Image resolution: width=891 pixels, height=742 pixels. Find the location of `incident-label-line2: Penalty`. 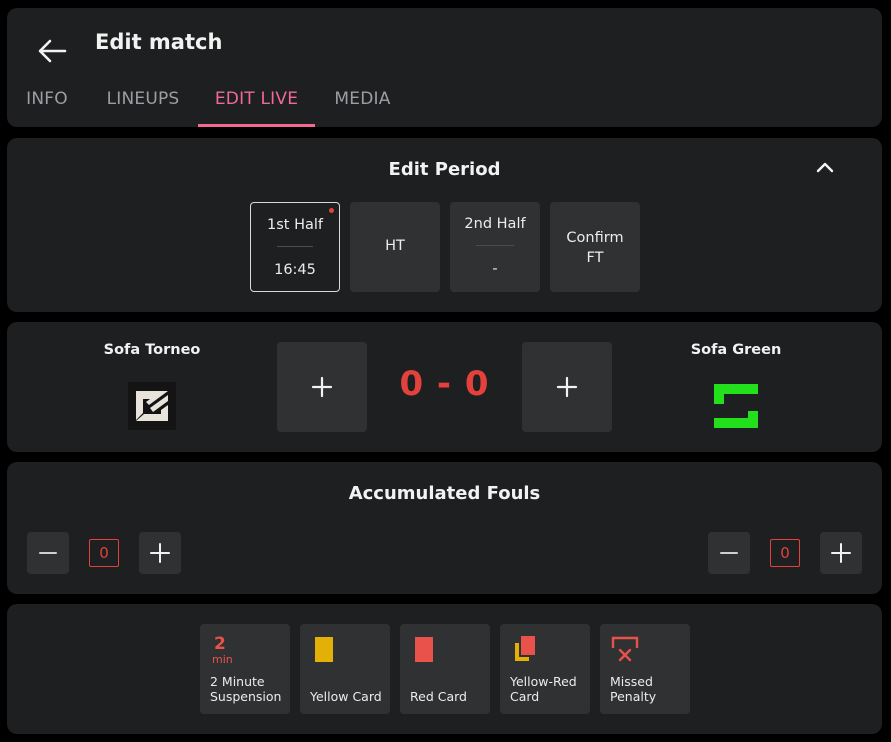

incident-label-line2: Penalty is located at coordinates (633, 696).